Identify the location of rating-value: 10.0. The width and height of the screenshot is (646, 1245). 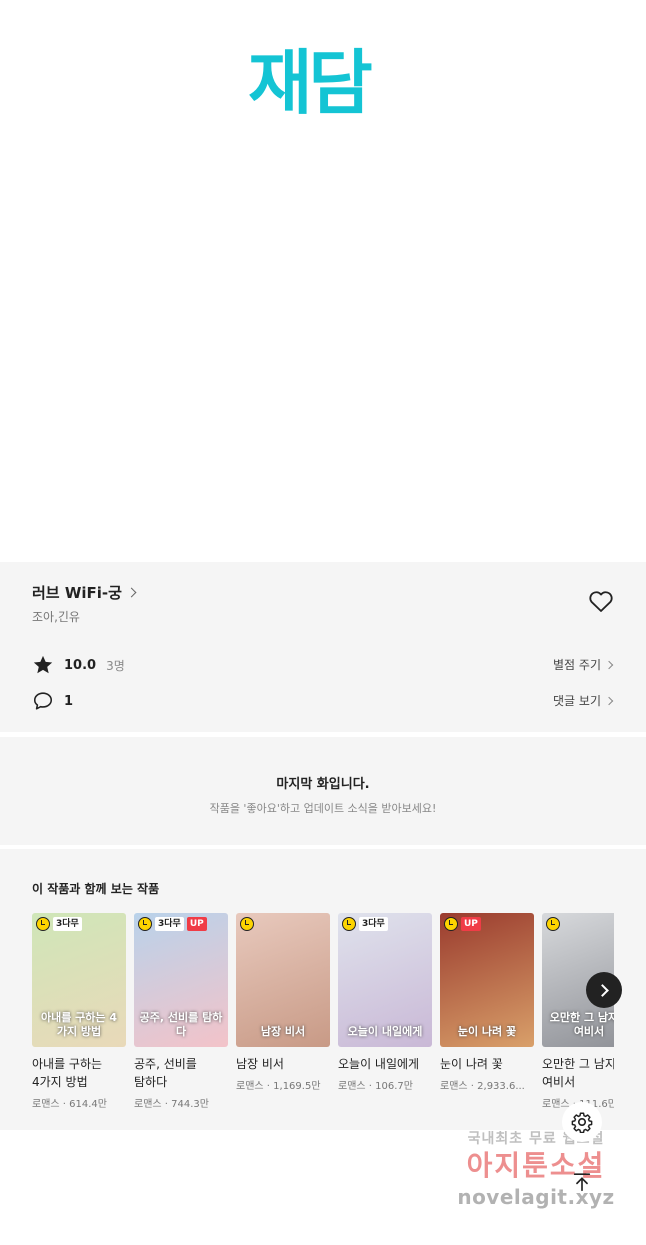
(80, 665).